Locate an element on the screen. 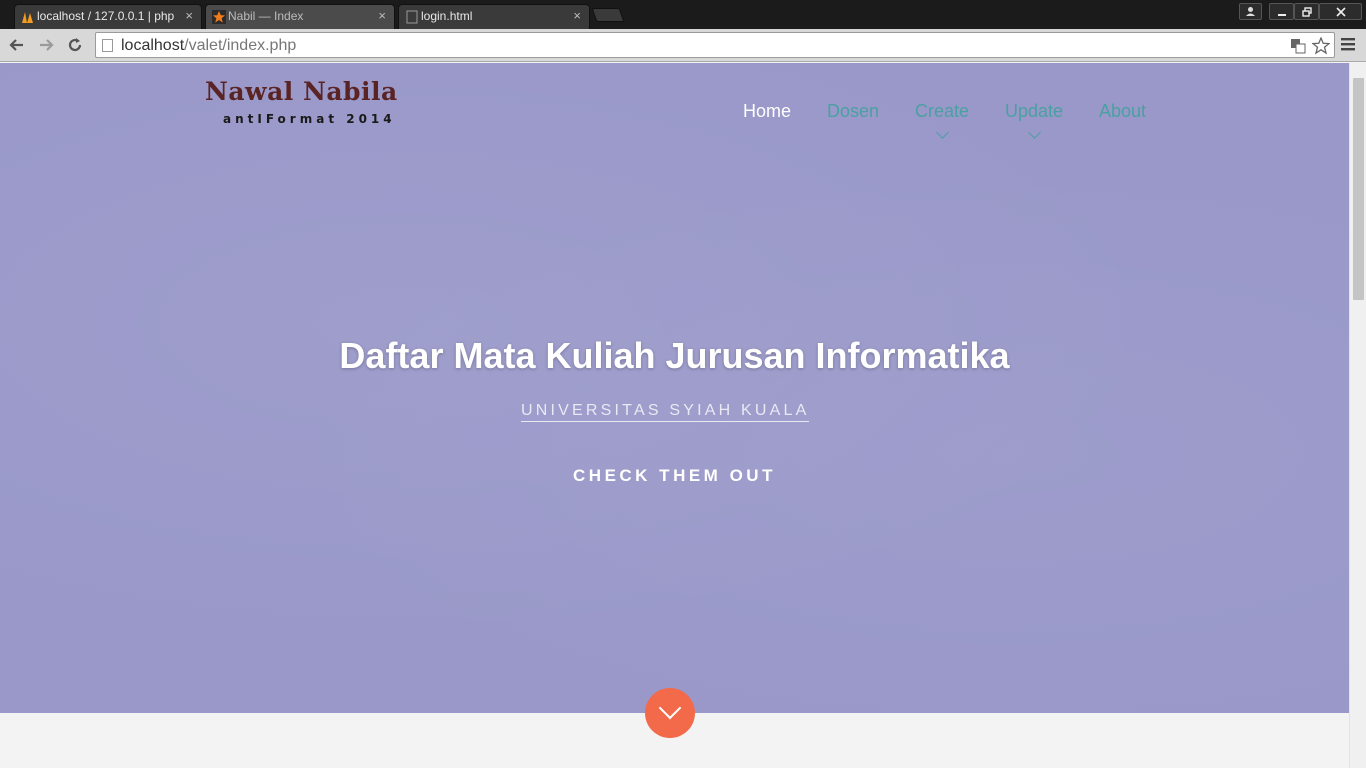 This screenshot has height=768, width=1366. address-bar: localhost/valet/index.php is located at coordinates (715, 45).